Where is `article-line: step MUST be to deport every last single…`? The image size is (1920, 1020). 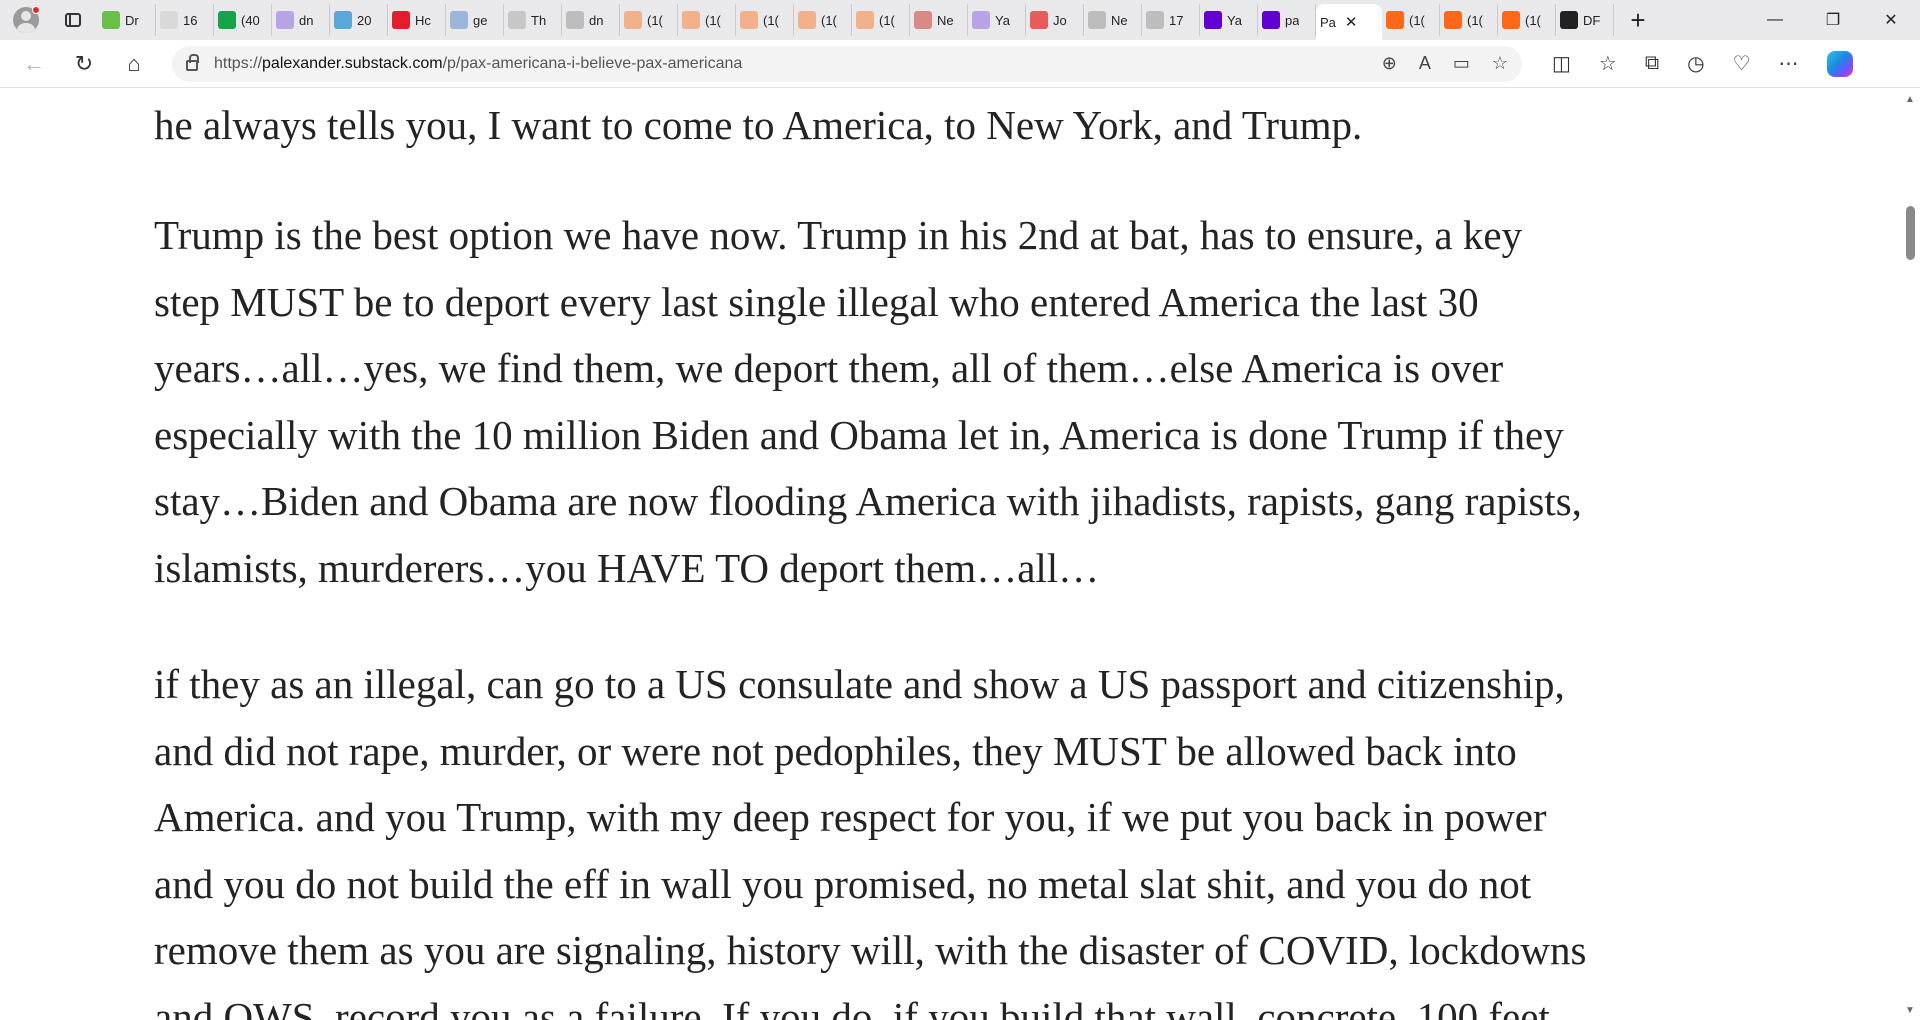 article-line: step MUST be to deport every last single… is located at coordinates (816, 301).